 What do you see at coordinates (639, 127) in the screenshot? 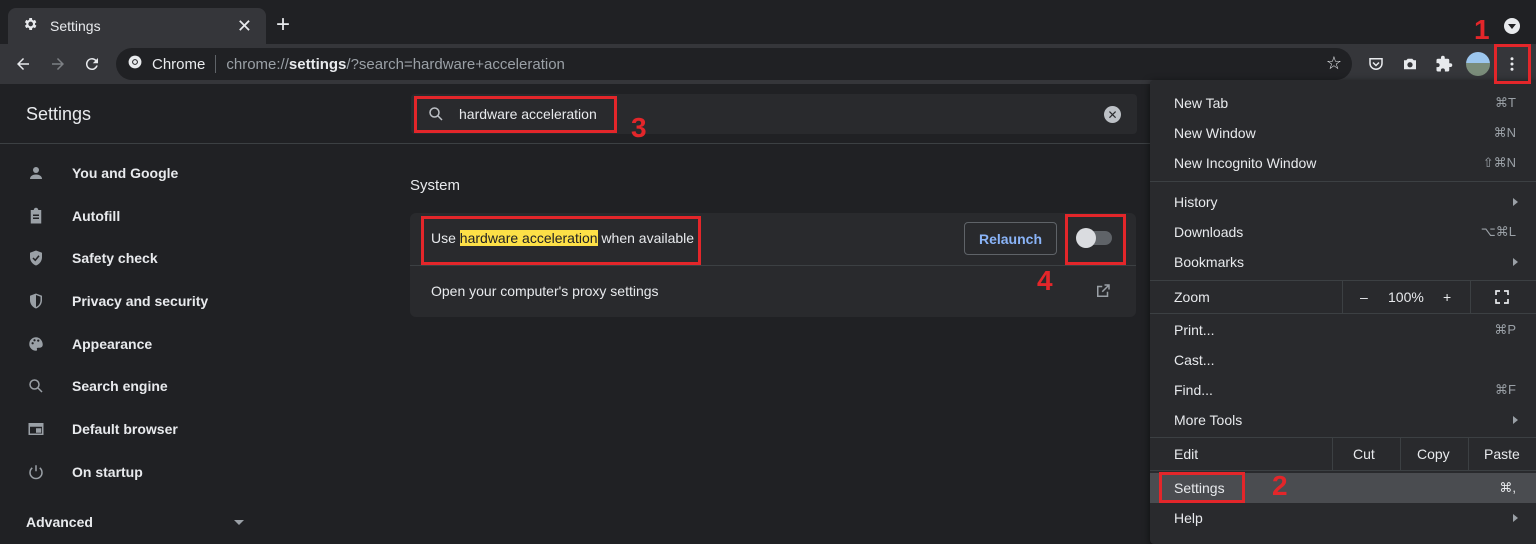
I see `annotation-number-3: 3` at bounding box center [639, 127].